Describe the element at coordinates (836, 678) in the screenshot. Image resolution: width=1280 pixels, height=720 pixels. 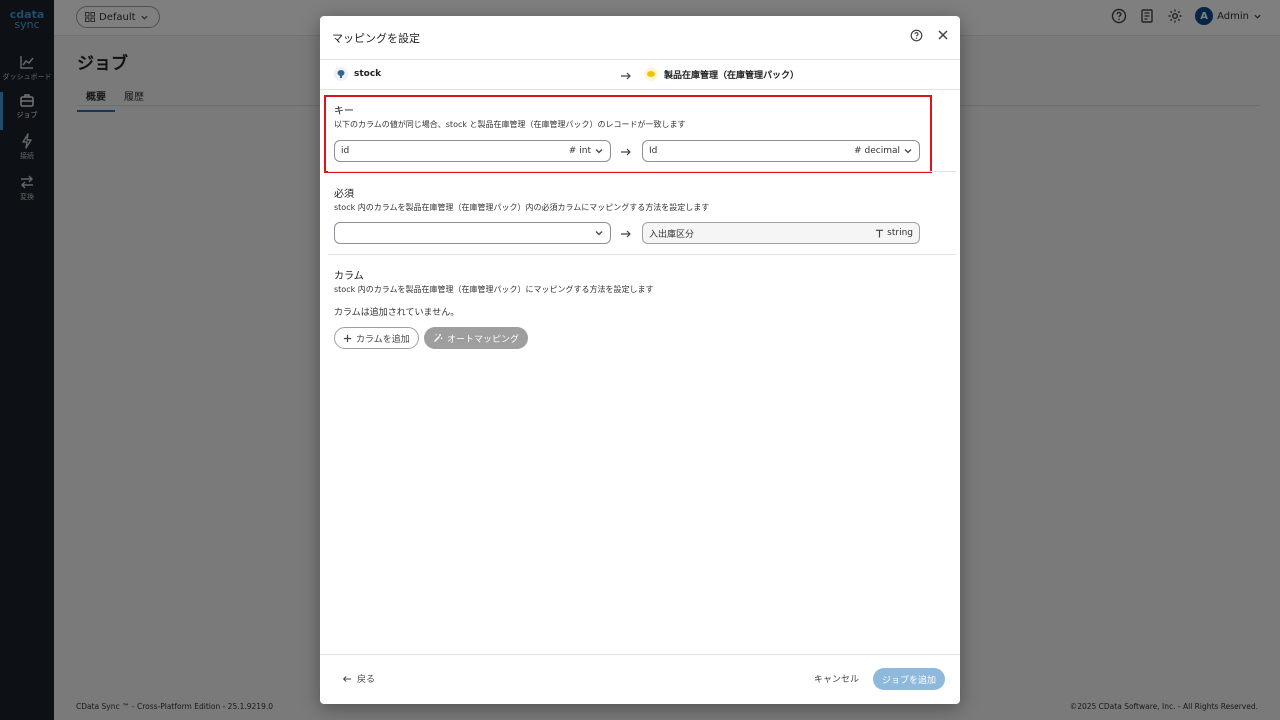
I see `cancel-button: キャンセル` at that location.